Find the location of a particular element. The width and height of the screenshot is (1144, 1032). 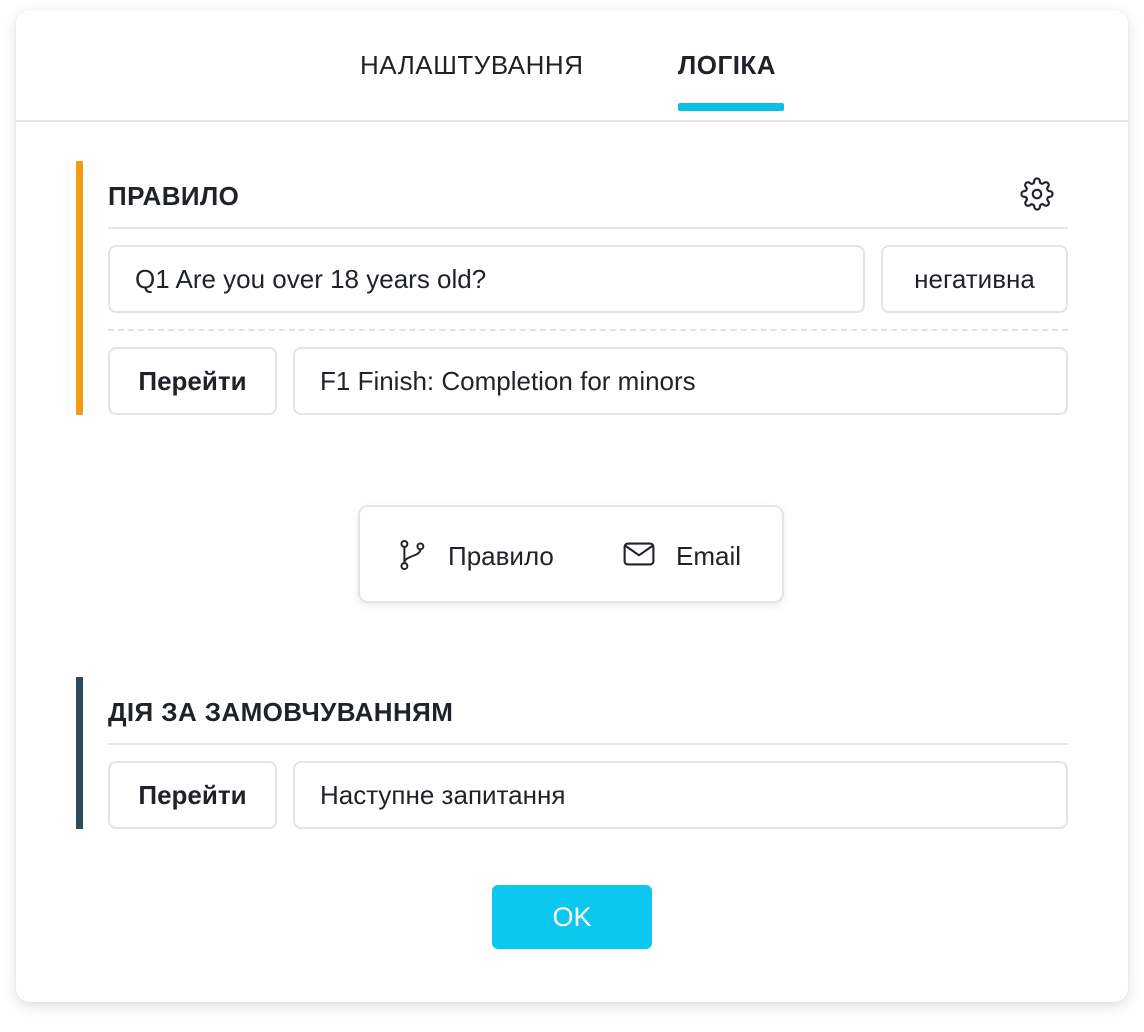

add-email-button: Email is located at coordinates (687, 557).